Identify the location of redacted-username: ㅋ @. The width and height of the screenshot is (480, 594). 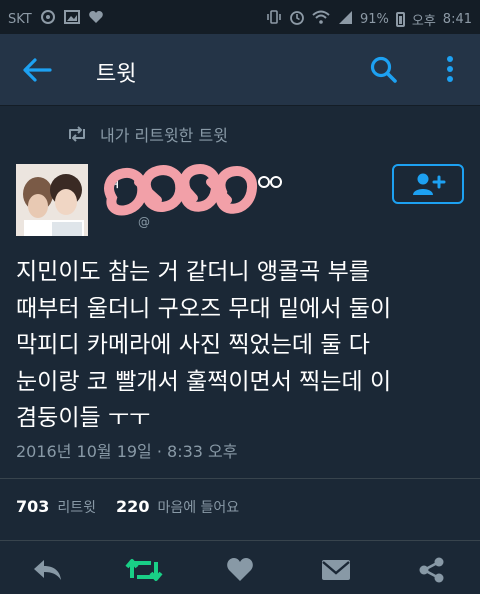
(193, 192).